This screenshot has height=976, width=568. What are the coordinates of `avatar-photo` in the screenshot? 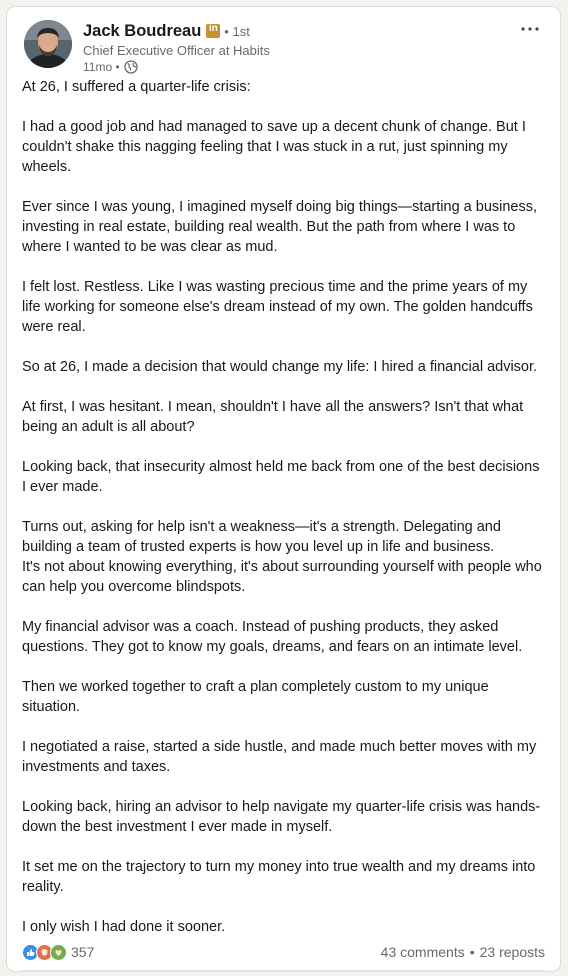 It's located at (48, 44).